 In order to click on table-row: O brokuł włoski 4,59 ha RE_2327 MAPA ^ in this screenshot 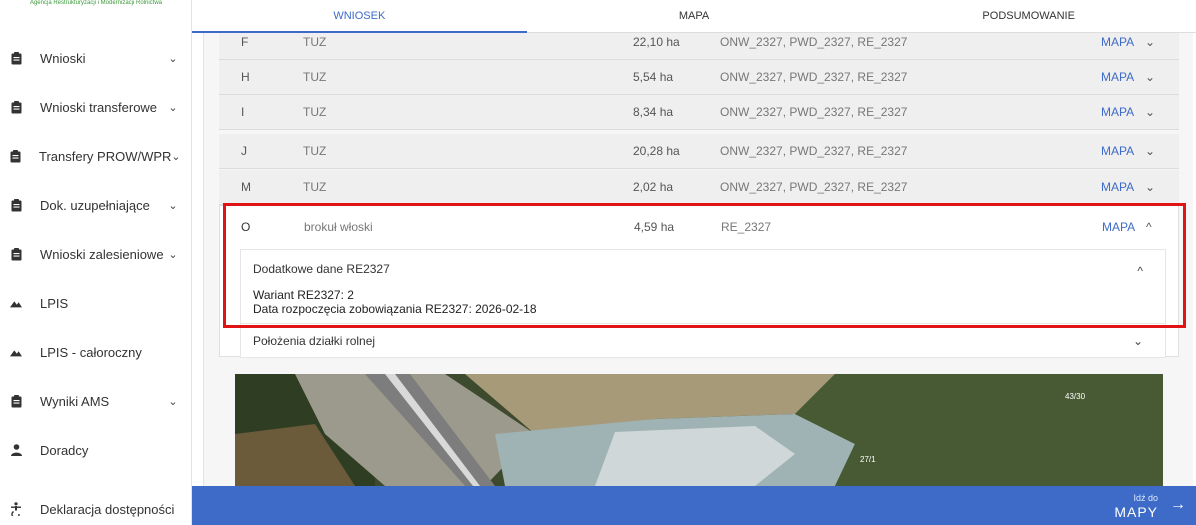, I will do `click(699, 227)`.